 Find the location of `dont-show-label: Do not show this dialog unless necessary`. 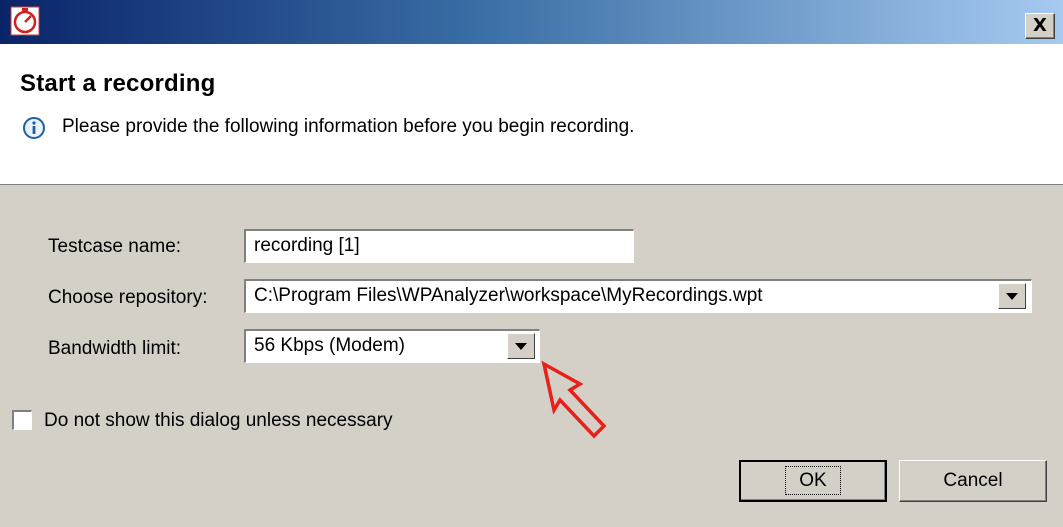

dont-show-label: Do not show this dialog unless necessary is located at coordinates (218, 420).